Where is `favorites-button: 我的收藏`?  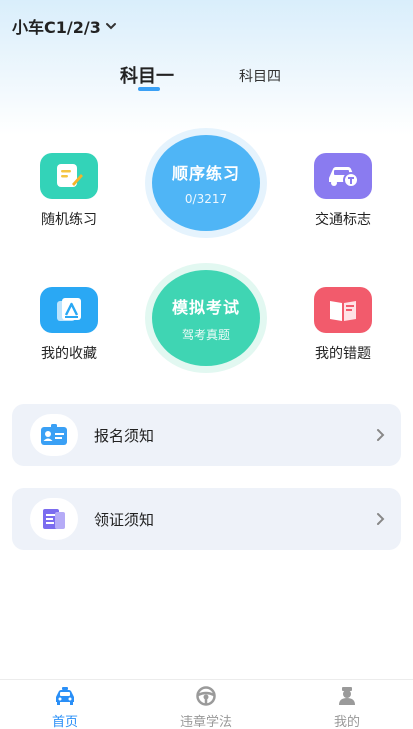 favorites-button: 我的收藏 is located at coordinates (69, 325).